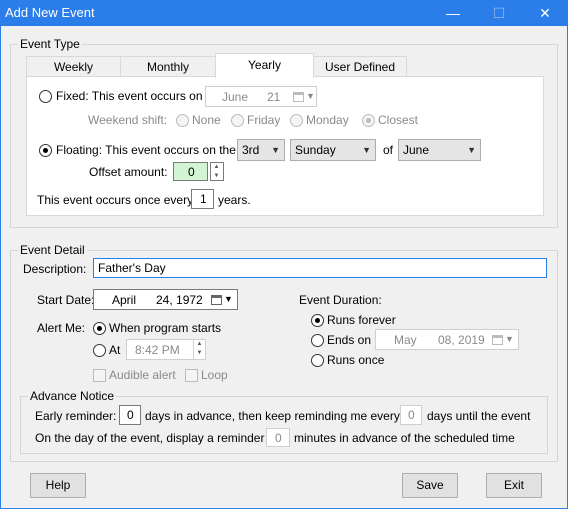 The height and width of the screenshot is (509, 568). What do you see at coordinates (45, 150) in the screenshot?
I see `floating-radio` at bounding box center [45, 150].